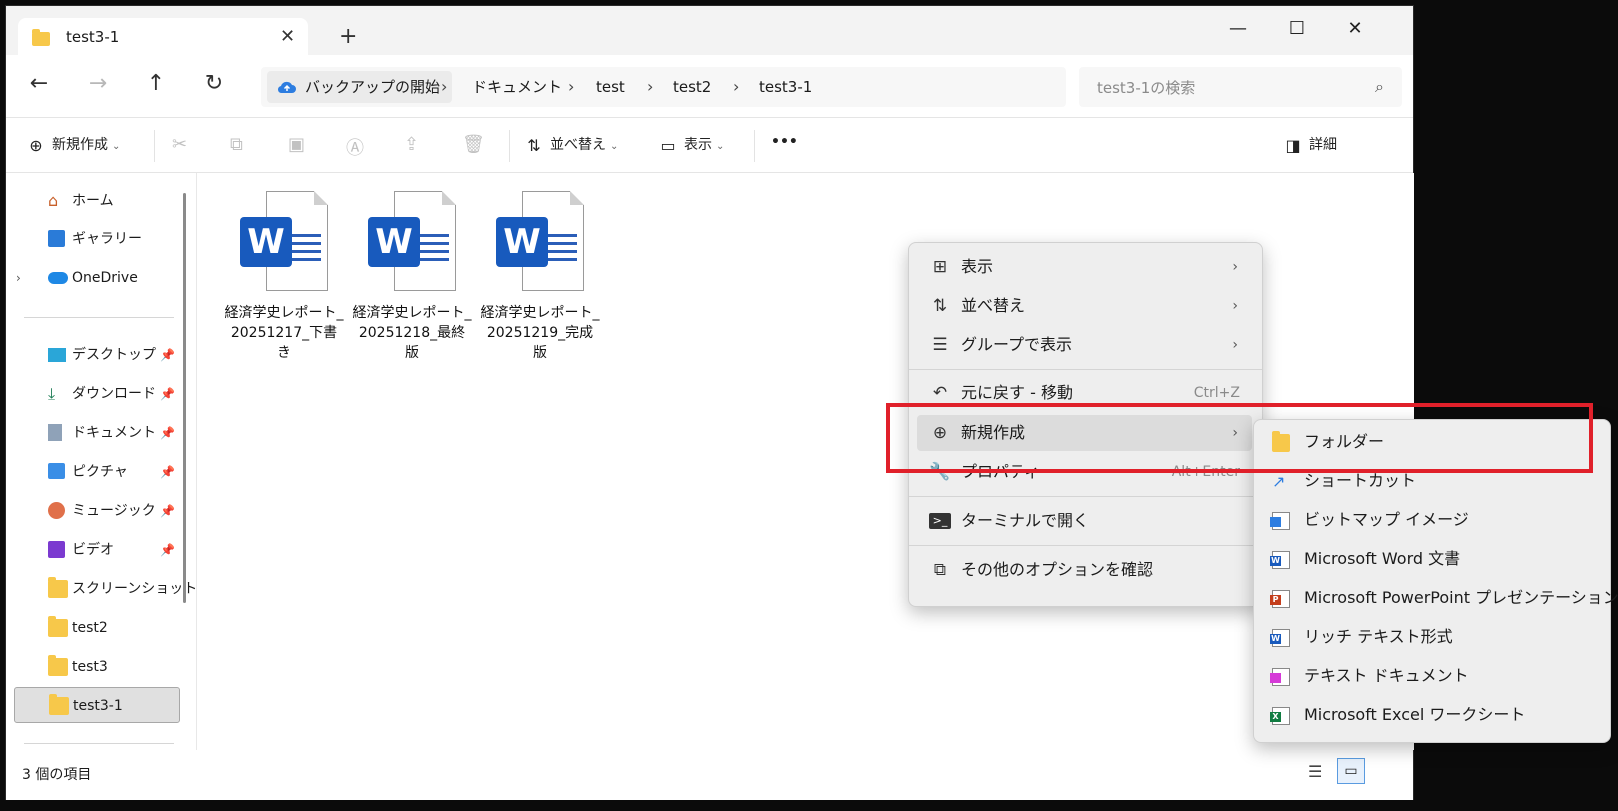 Image resolution: width=1618 pixels, height=811 pixels. I want to click on sidebar-item-label: ビデオ, so click(93, 550).